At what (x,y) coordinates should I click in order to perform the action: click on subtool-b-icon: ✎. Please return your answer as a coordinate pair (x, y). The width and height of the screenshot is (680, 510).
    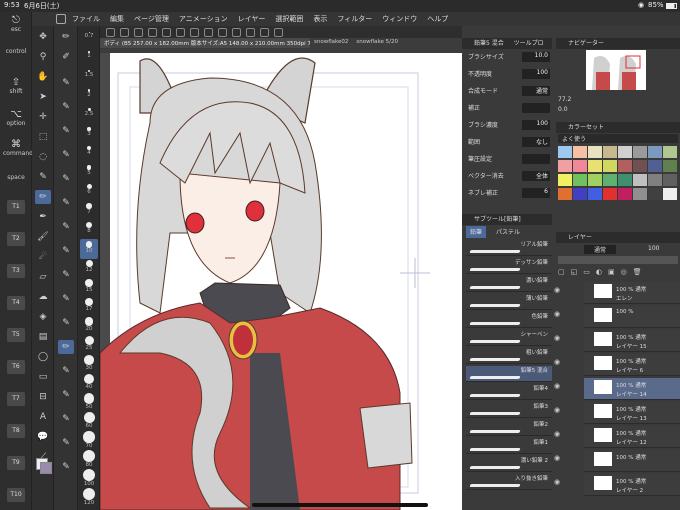
    Looking at the image, I should click on (66, 107).